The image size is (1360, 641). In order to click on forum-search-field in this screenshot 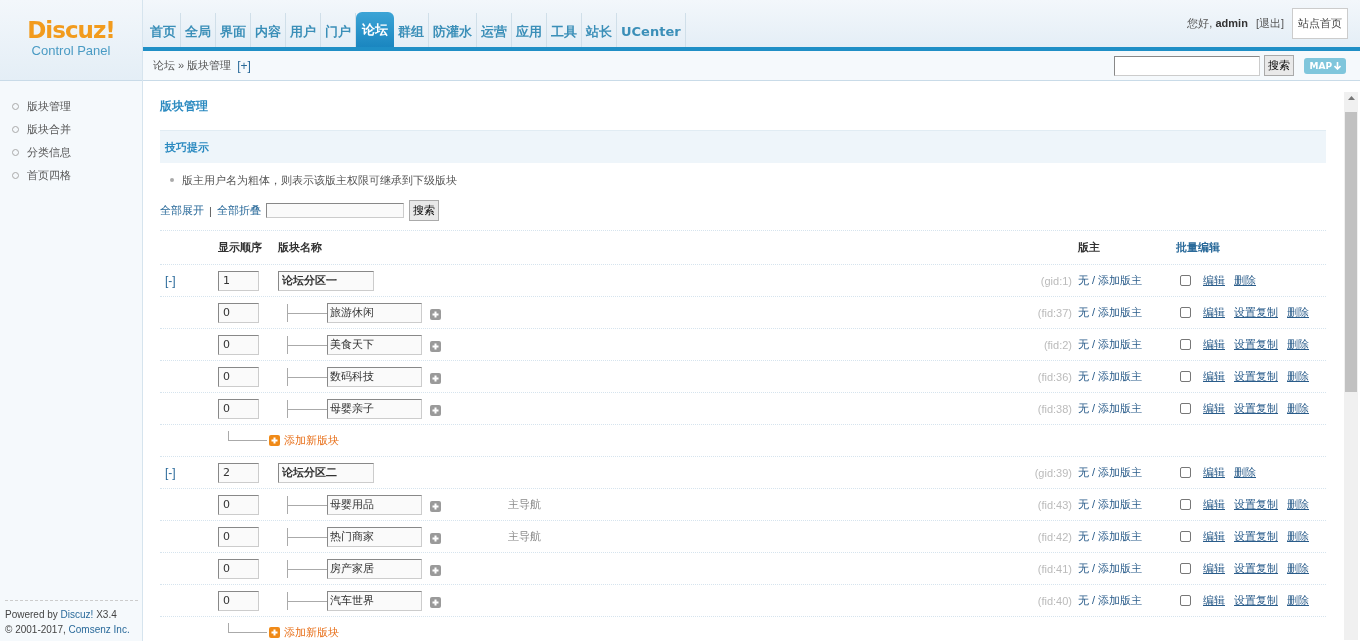, I will do `click(334, 210)`.